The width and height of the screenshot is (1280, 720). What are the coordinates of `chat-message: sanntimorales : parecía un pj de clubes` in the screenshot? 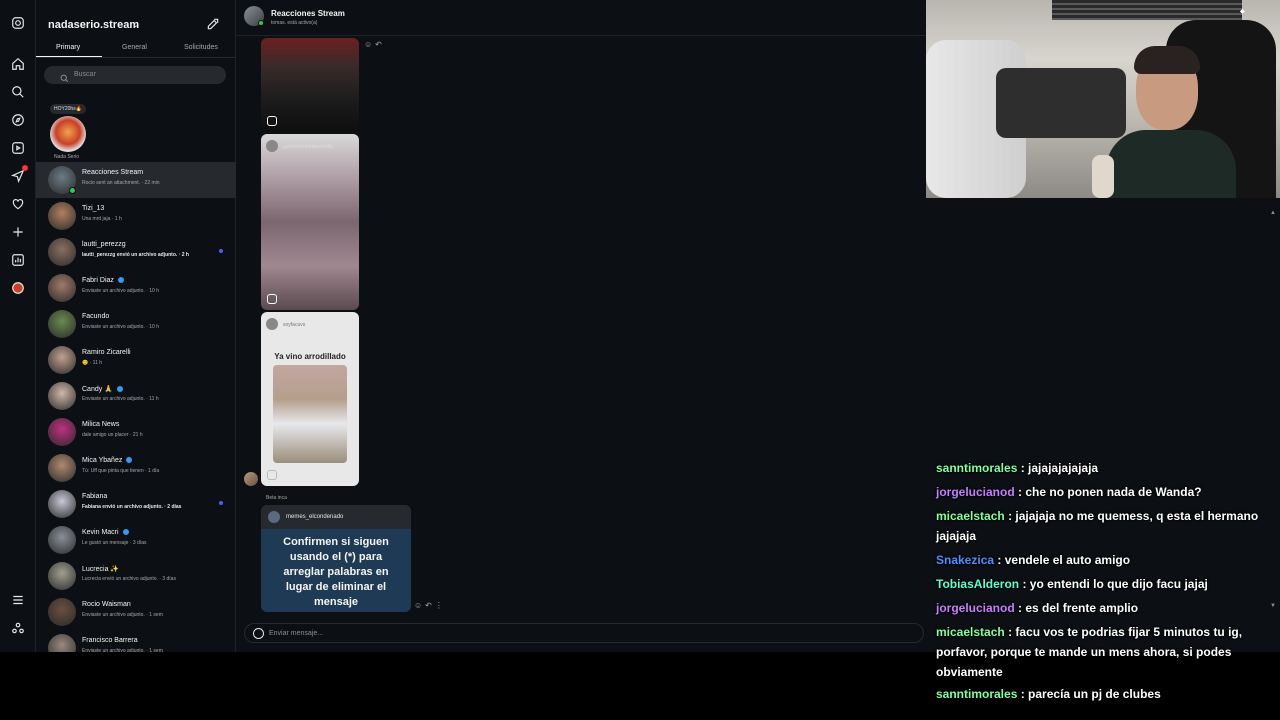 It's located at (1108, 694).